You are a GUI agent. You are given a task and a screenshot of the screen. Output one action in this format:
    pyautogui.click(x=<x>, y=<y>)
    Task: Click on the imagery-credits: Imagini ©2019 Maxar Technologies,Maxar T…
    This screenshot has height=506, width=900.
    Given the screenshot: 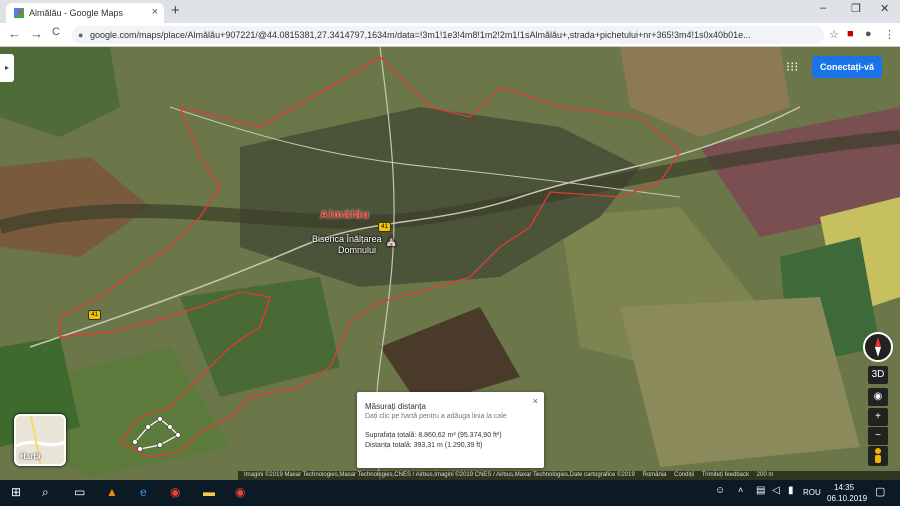 What is the action you would take?
    pyautogui.click(x=439, y=475)
    